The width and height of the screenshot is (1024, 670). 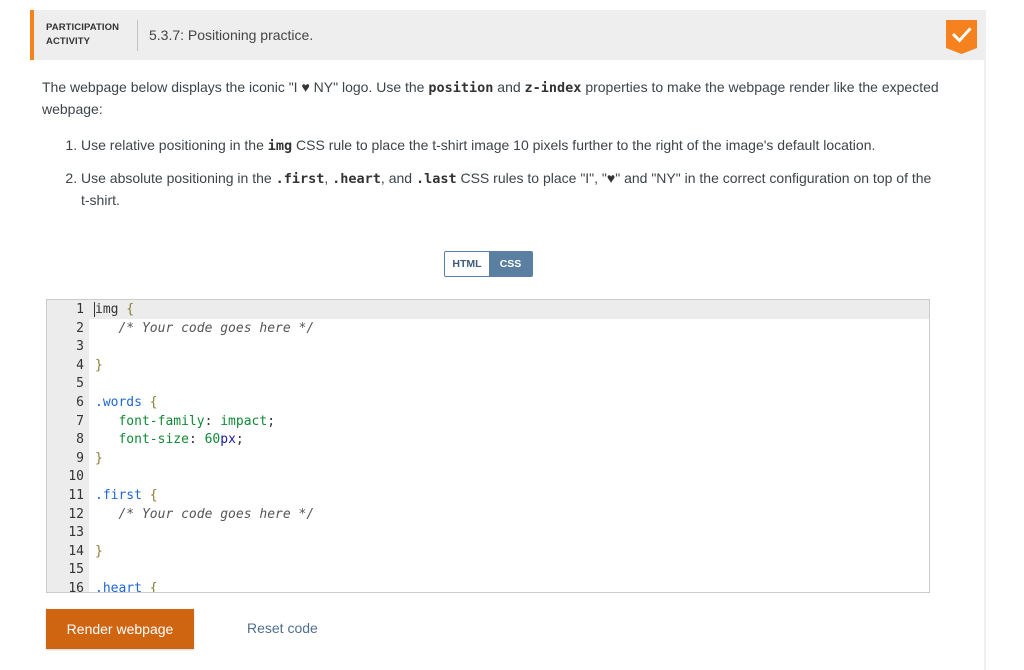 I want to click on code-line: 4}, so click(x=488, y=366).